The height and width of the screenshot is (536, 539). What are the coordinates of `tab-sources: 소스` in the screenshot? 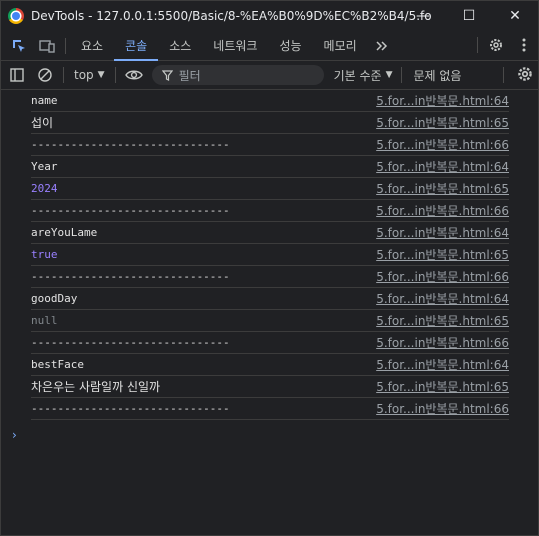 It's located at (180, 46).